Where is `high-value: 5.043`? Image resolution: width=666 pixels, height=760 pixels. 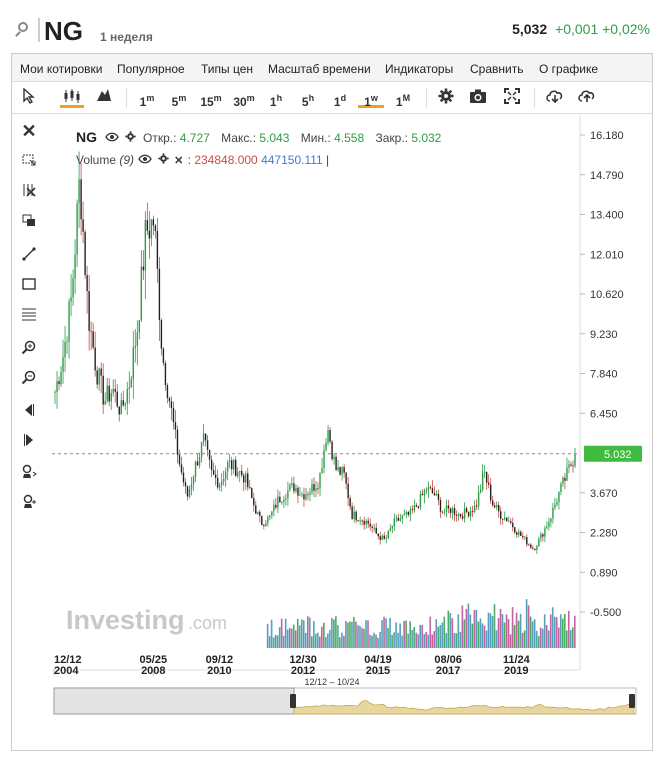
high-value: 5.043 is located at coordinates (274, 138).